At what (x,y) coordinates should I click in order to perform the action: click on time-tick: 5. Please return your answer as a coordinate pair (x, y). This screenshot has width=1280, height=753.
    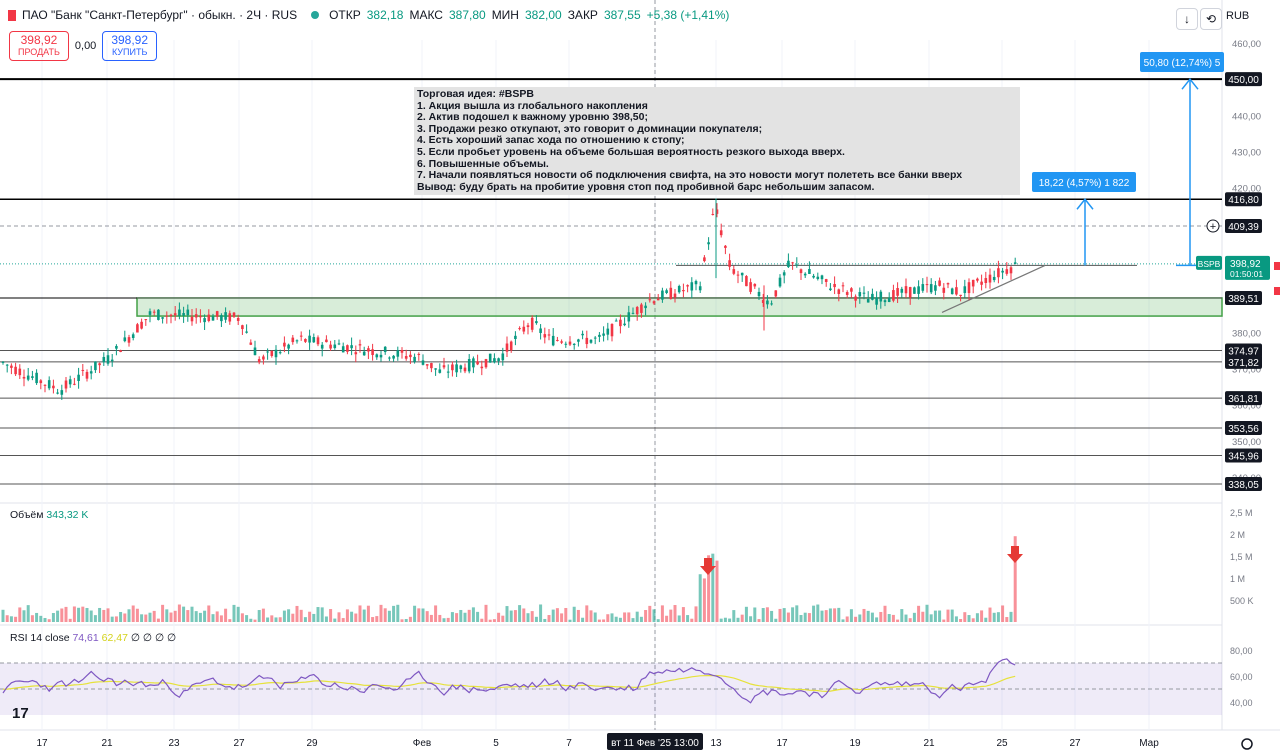
    Looking at the image, I should click on (496, 743).